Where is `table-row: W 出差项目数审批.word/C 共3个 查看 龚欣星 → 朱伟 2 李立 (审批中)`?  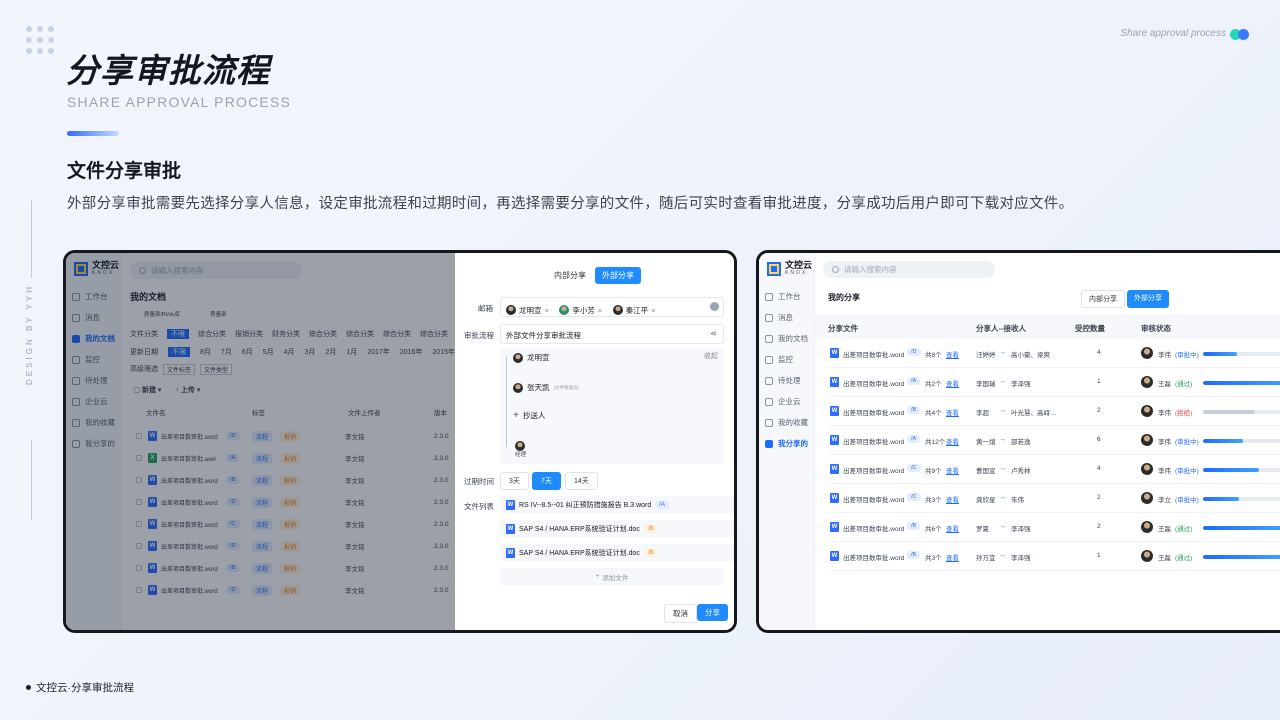 table-row: W 出差项目数审批.word/C 共3个 查看 龚欣星 → 朱伟 2 李立 (审批中) is located at coordinates (1054, 498).